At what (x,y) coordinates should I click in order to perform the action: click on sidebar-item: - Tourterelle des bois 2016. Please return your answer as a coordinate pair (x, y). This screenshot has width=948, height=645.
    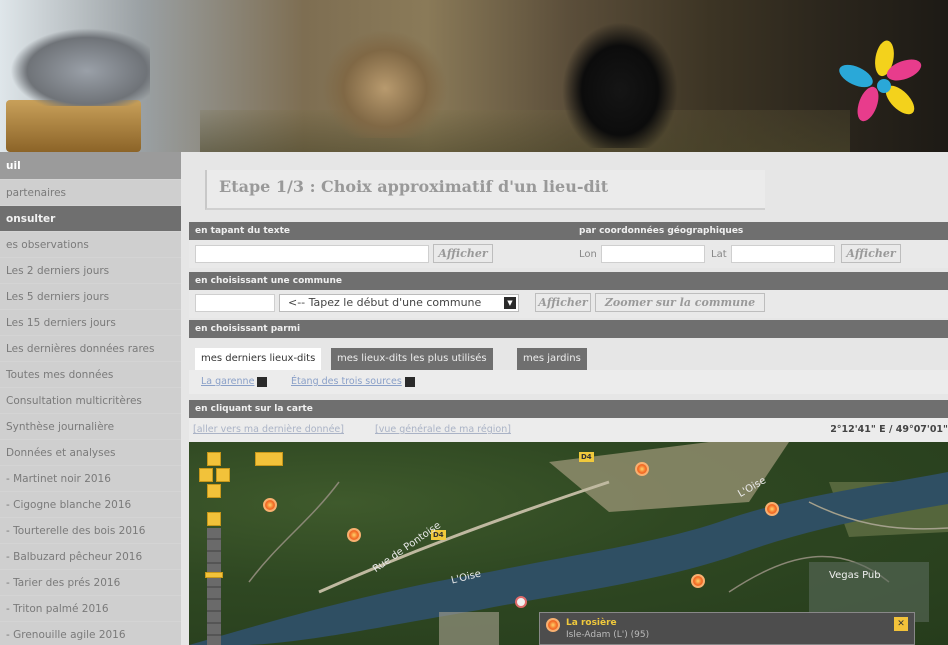
    Looking at the image, I should click on (90, 531).